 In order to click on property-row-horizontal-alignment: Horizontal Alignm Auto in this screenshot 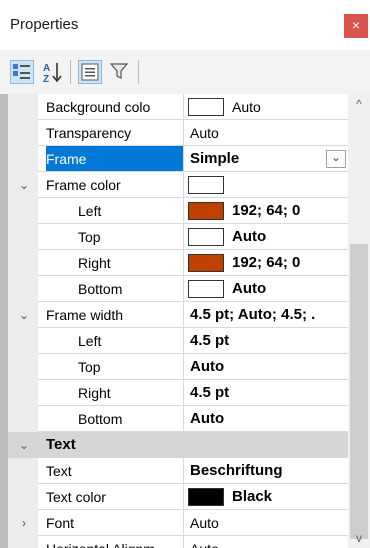, I will do `click(178, 542)`.